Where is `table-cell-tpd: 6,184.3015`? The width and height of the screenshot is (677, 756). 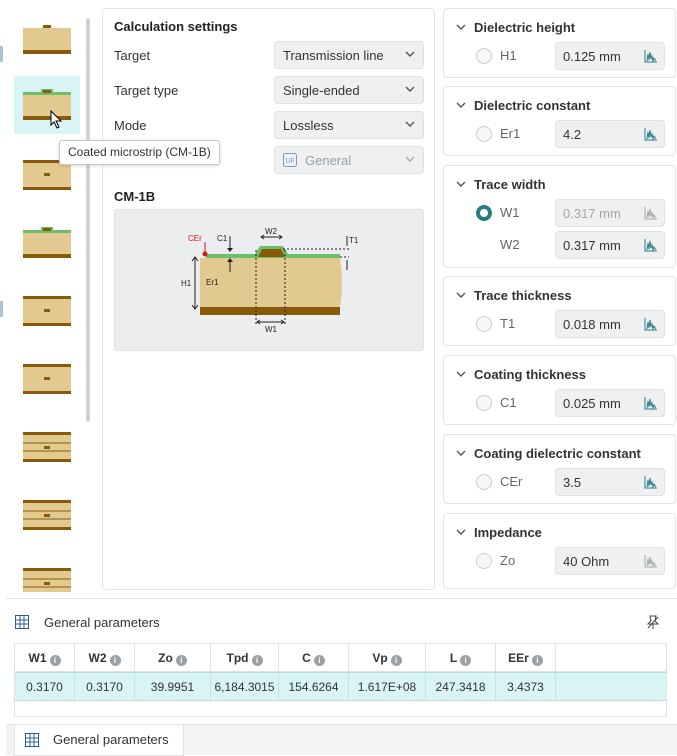 table-cell-tpd: 6,184.3015 is located at coordinates (245, 686).